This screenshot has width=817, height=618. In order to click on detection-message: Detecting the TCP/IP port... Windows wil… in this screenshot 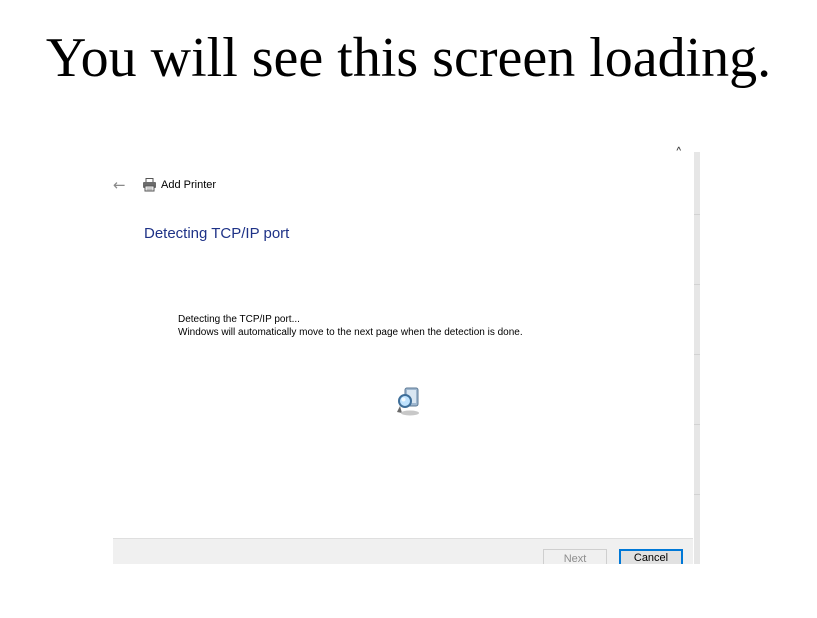, I will do `click(350, 326)`.